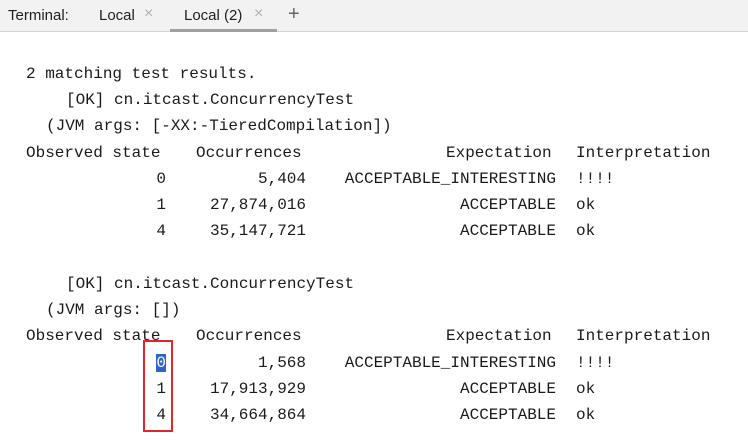  What do you see at coordinates (281, 179) in the screenshot?
I see `occurrences-cell: 5,404` at bounding box center [281, 179].